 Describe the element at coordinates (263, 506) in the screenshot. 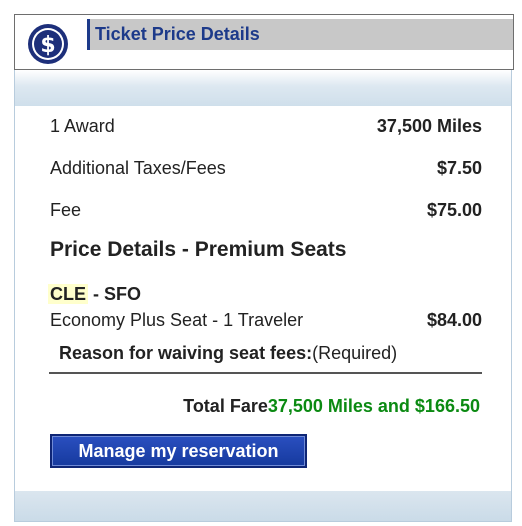

I see `panel-bottom-band` at that location.